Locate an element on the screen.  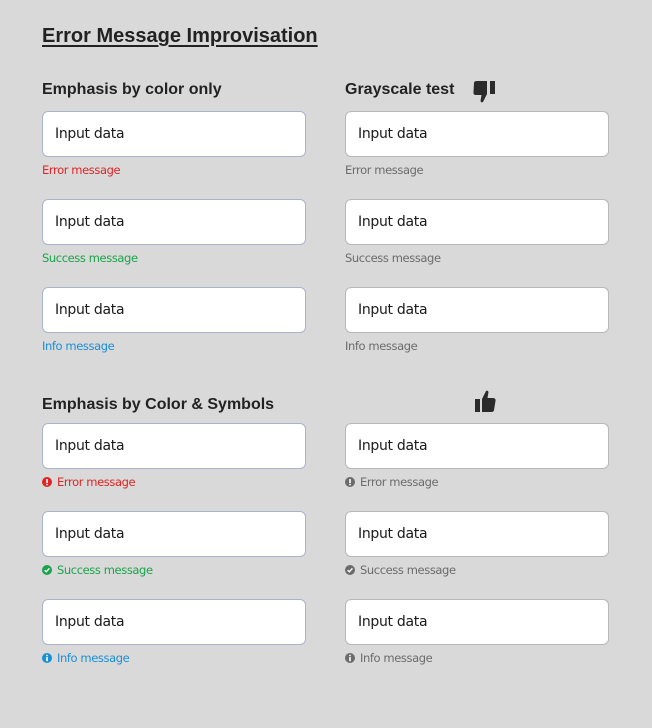
field-error-gray: Input data Error message is located at coordinates (477, 144).